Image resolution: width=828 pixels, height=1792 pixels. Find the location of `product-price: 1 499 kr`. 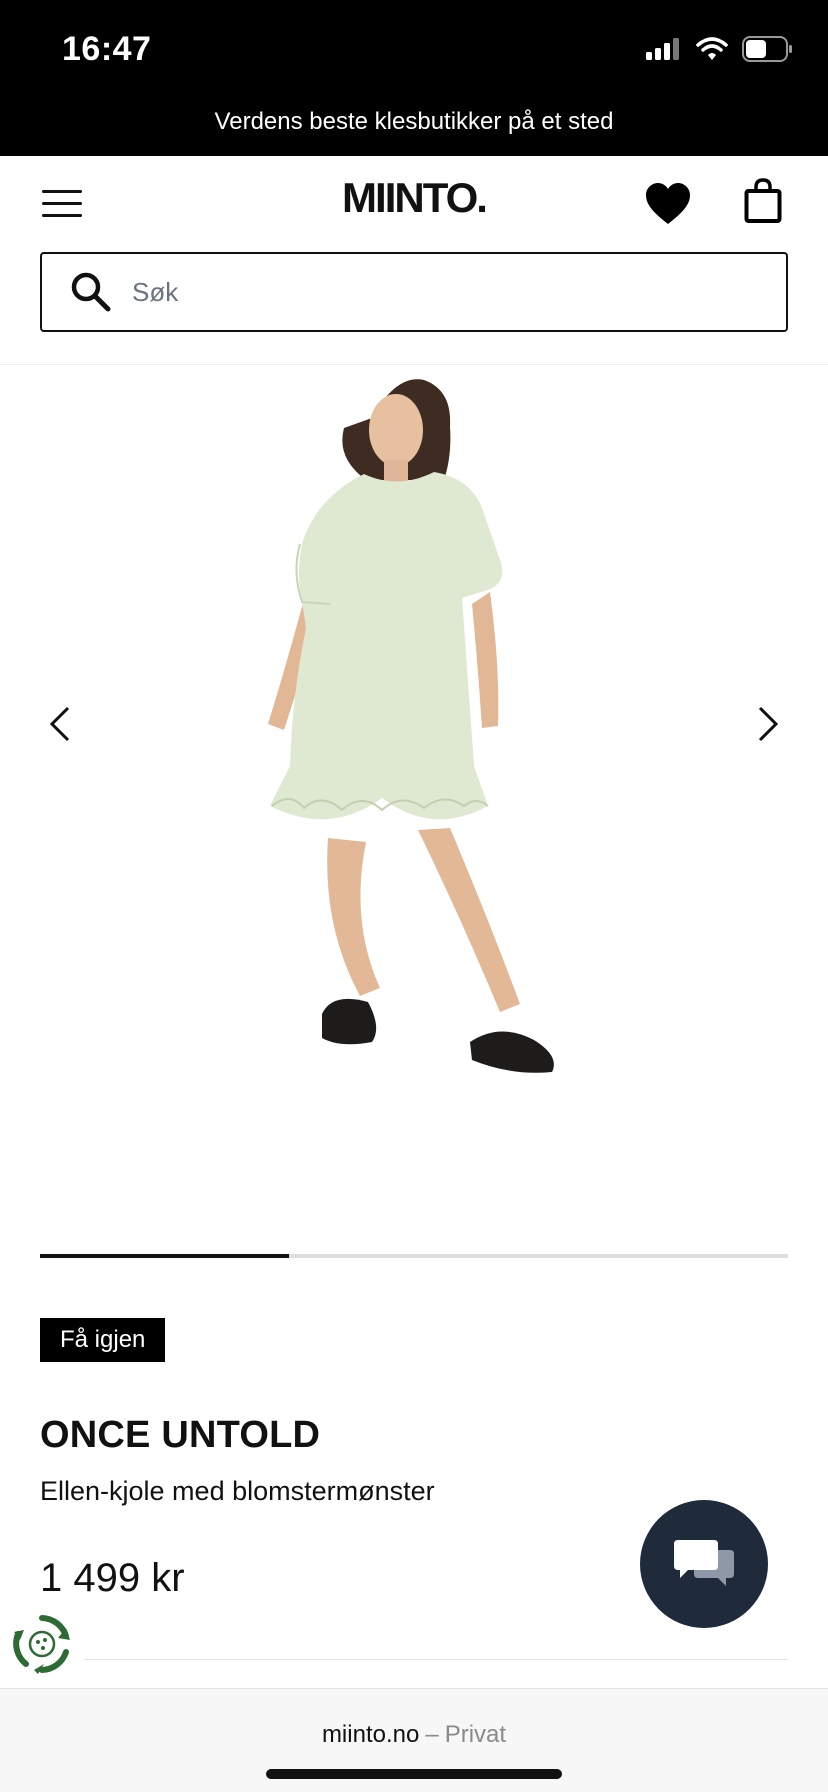

product-price: 1 499 kr is located at coordinates (112, 1578).